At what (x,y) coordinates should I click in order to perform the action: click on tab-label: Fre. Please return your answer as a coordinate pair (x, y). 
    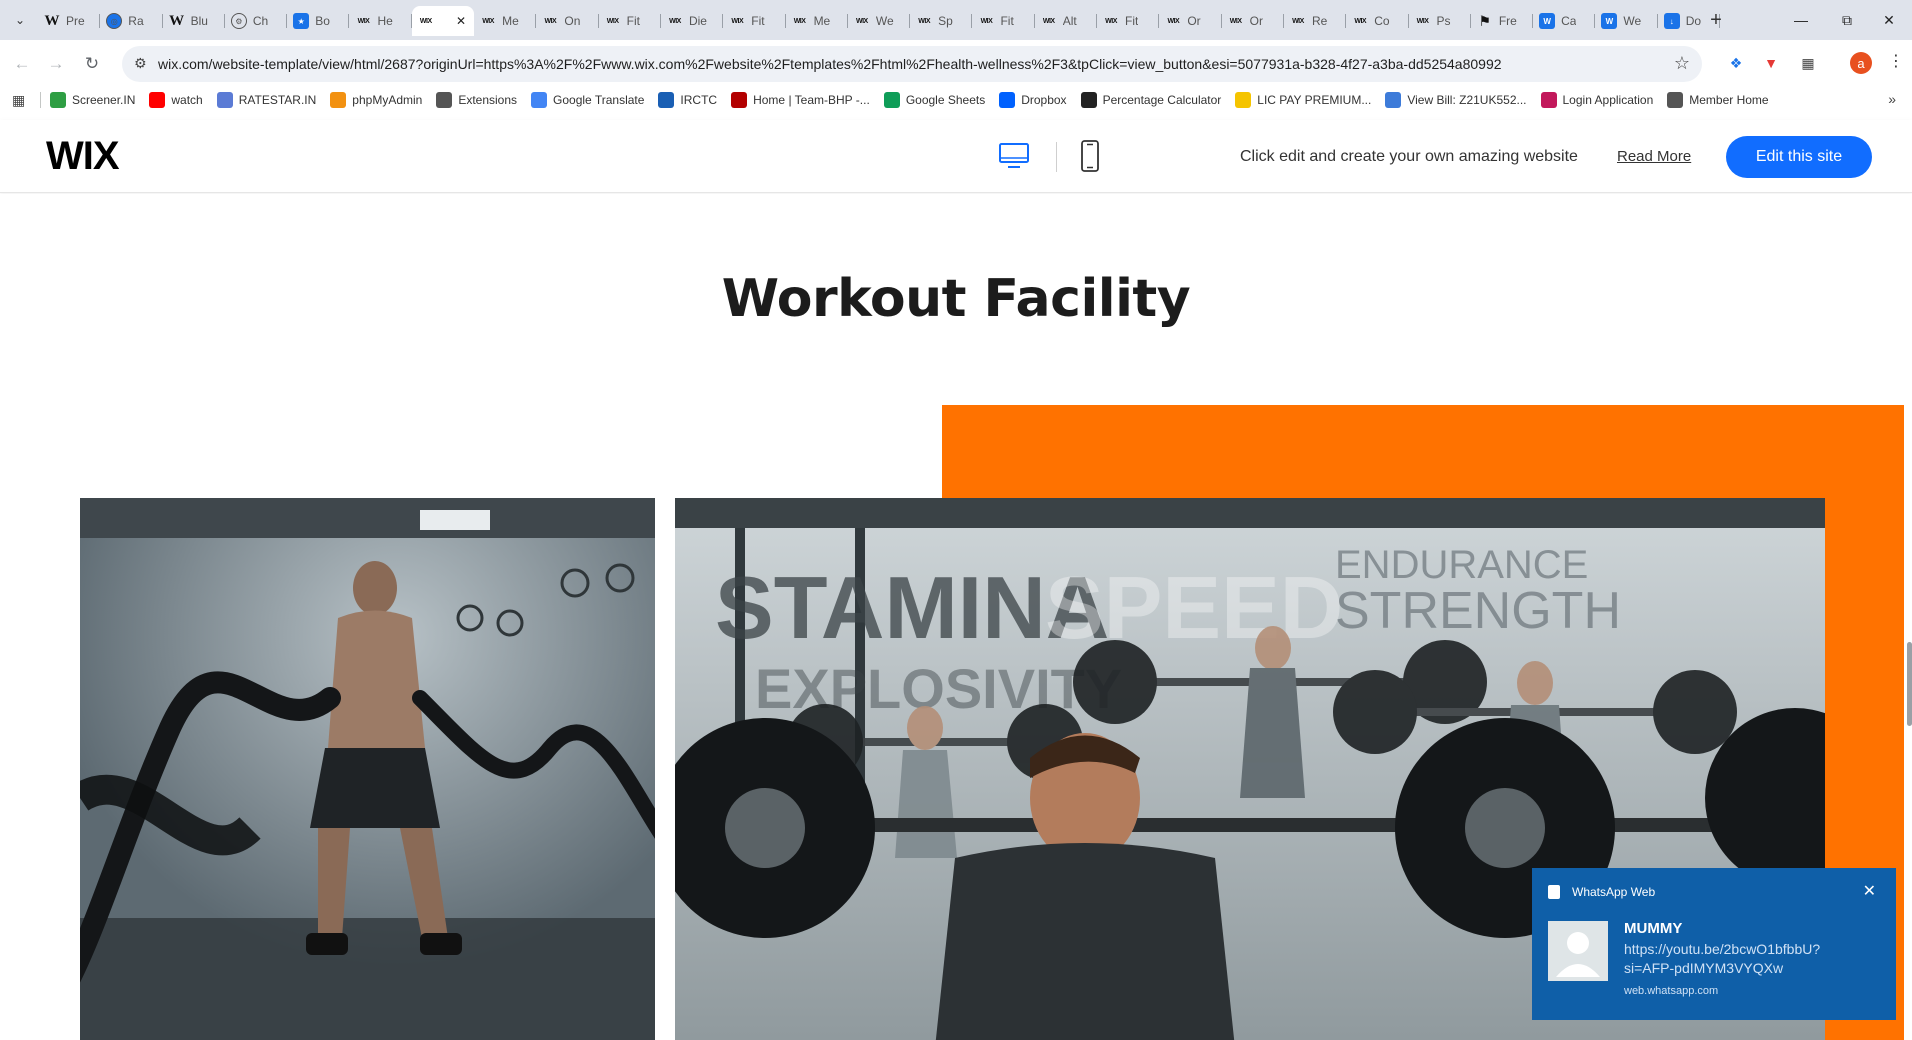
    Looking at the image, I should click on (1507, 21).